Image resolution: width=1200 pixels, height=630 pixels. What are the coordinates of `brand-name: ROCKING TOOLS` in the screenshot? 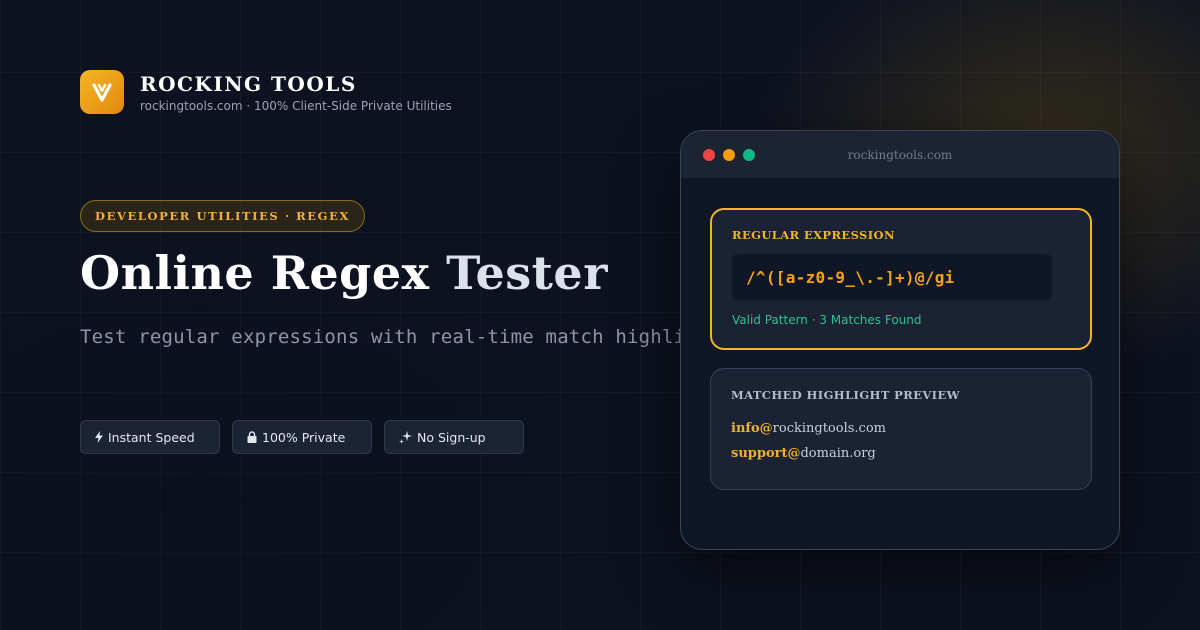 It's located at (248, 83).